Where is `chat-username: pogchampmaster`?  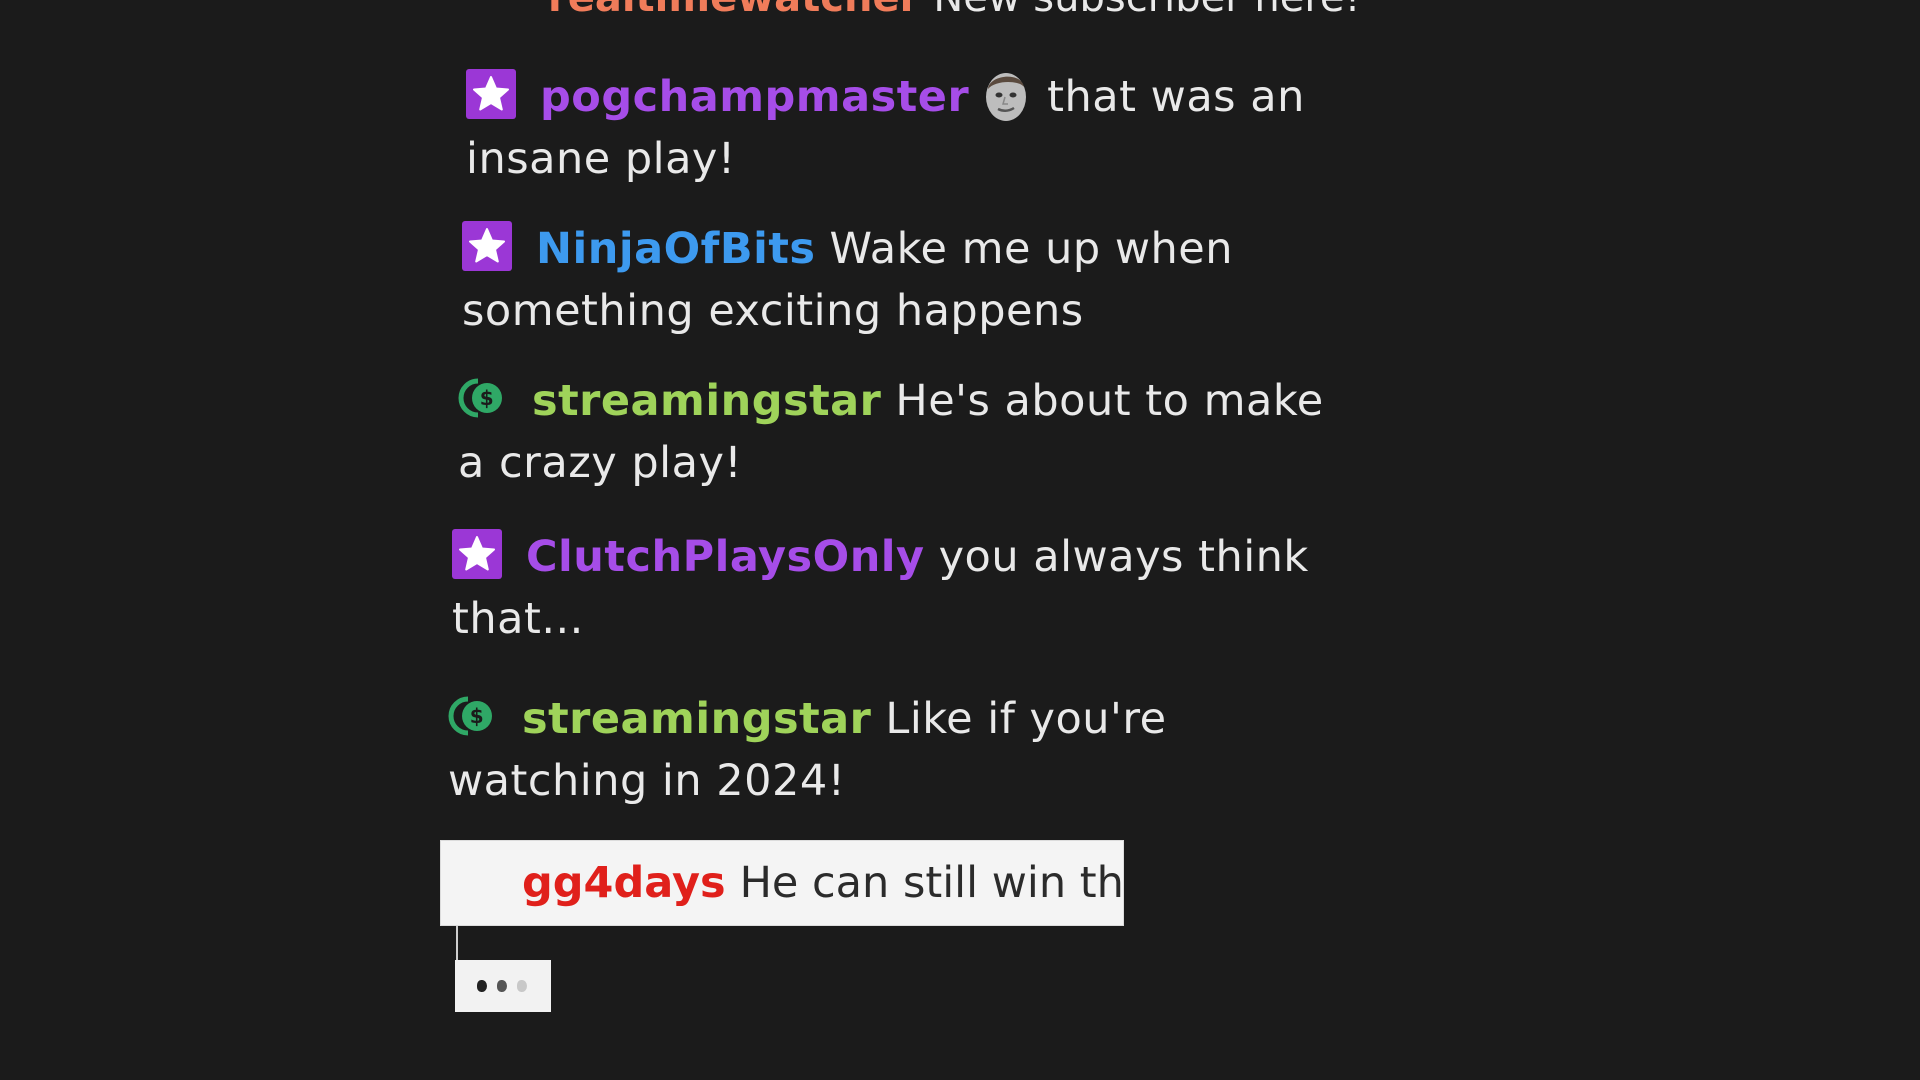
chat-username: pogchampmaster is located at coordinates (754, 97).